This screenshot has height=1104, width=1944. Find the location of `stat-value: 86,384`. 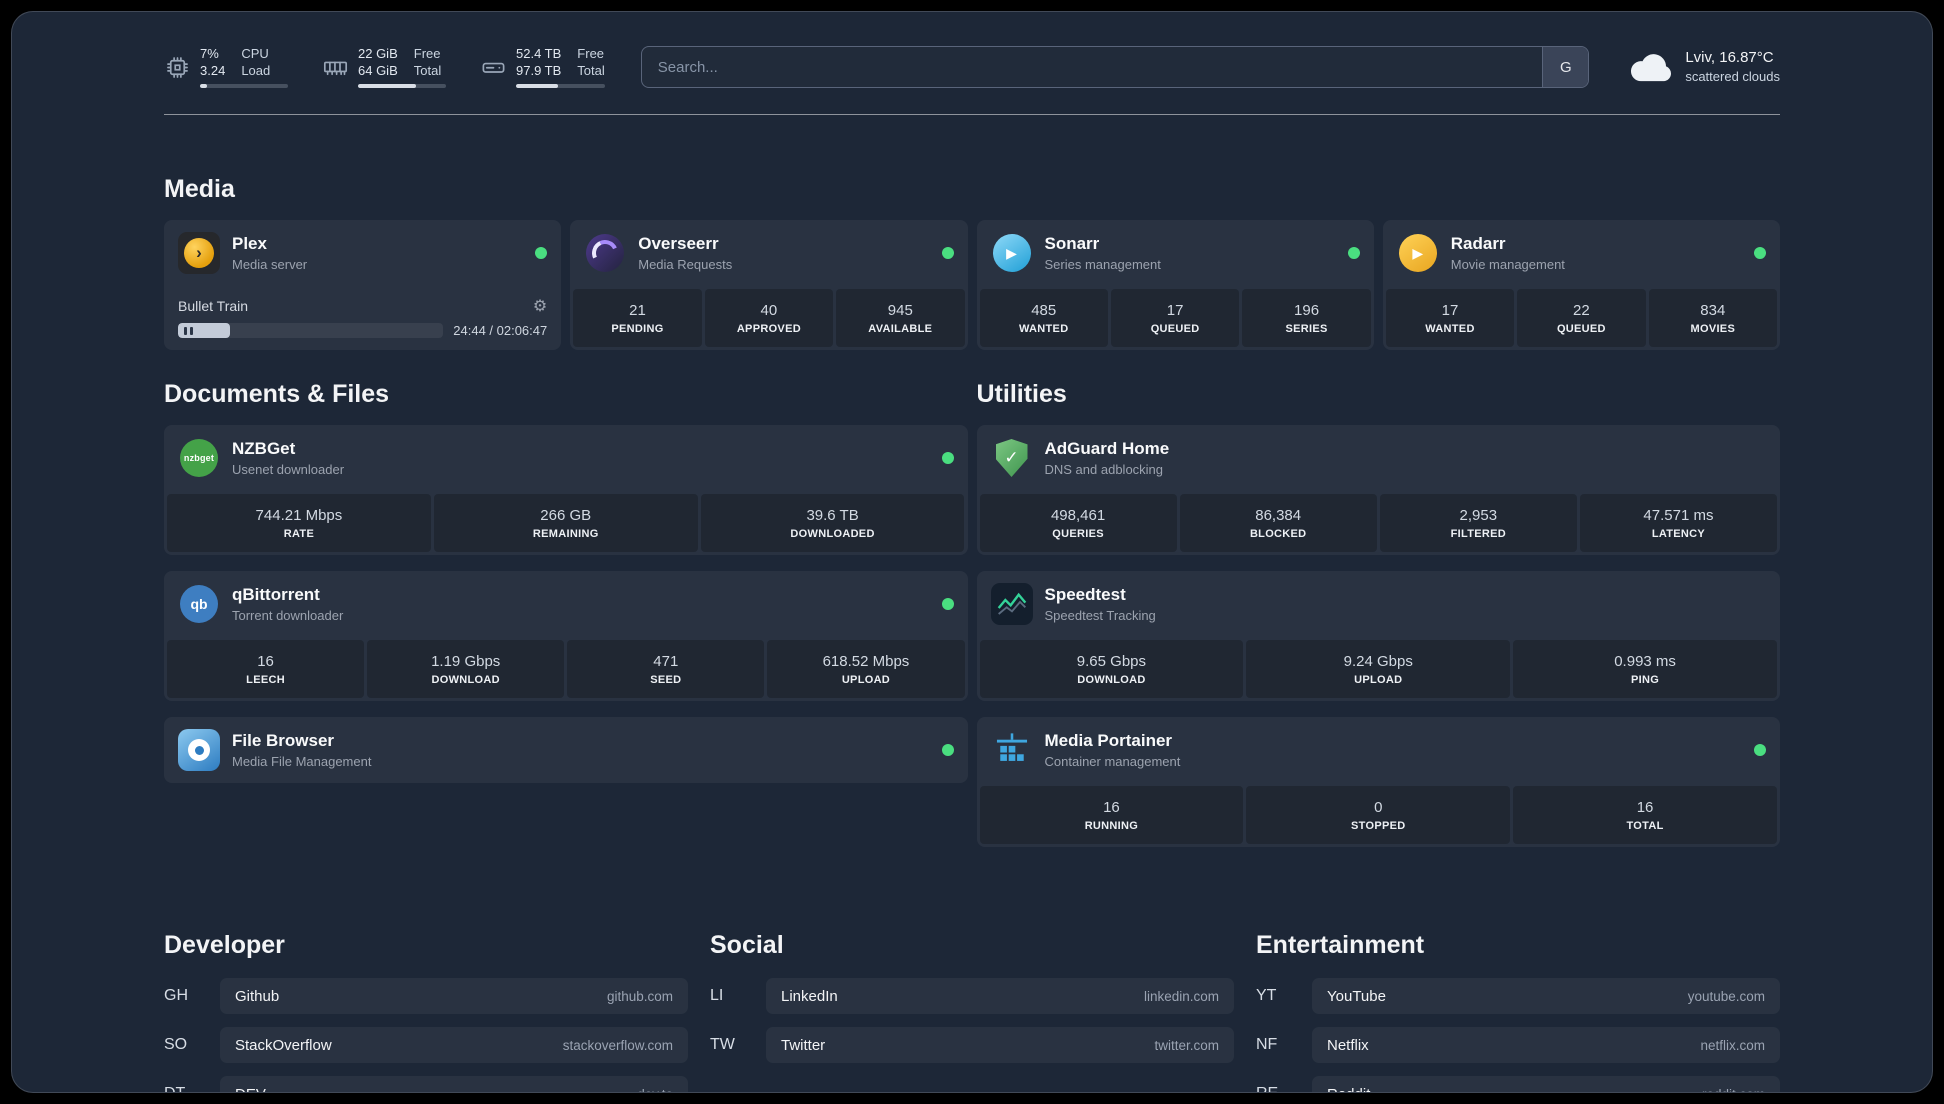

stat-value: 86,384 is located at coordinates (1278, 515).